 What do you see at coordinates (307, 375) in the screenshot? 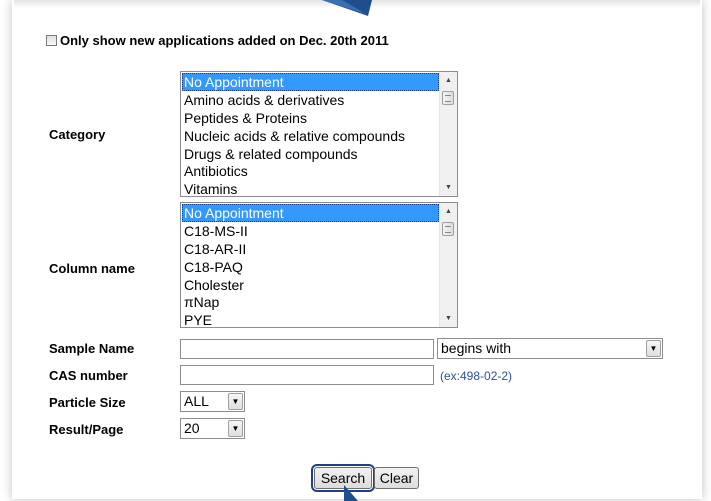
I see `cas-number-input` at bounding box center [307, 375].